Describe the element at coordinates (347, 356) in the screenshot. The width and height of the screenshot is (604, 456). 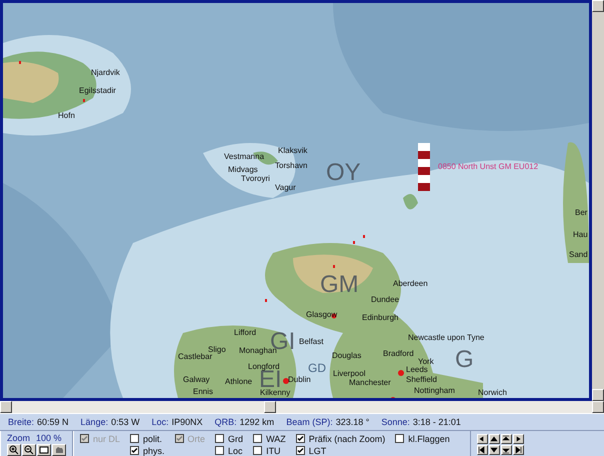
I see `place-label: Douglas` at that location.